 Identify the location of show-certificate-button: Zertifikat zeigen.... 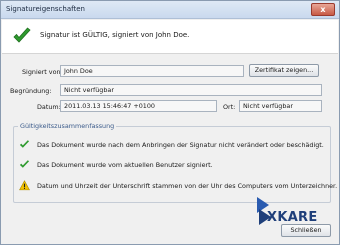
(284, 70).